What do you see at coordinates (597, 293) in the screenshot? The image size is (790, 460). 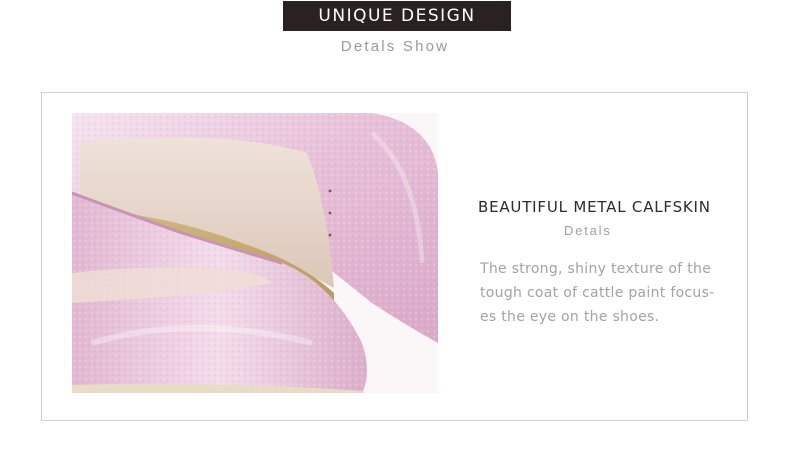 I see `description-line: tough coat of cattle paint focus-` at bounding box center [597, 293].